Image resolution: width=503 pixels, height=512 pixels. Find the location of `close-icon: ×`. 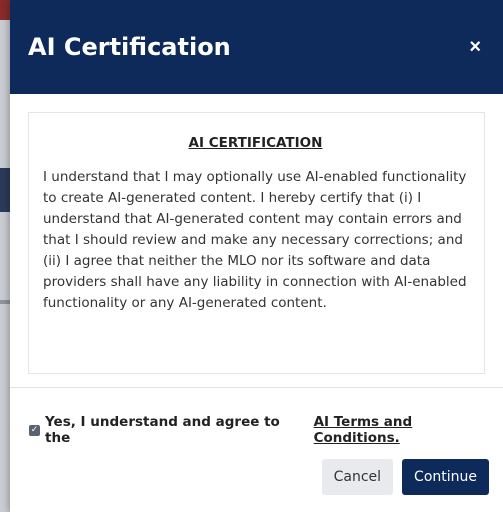

close-icon: × is located at coordinates (475, 47).